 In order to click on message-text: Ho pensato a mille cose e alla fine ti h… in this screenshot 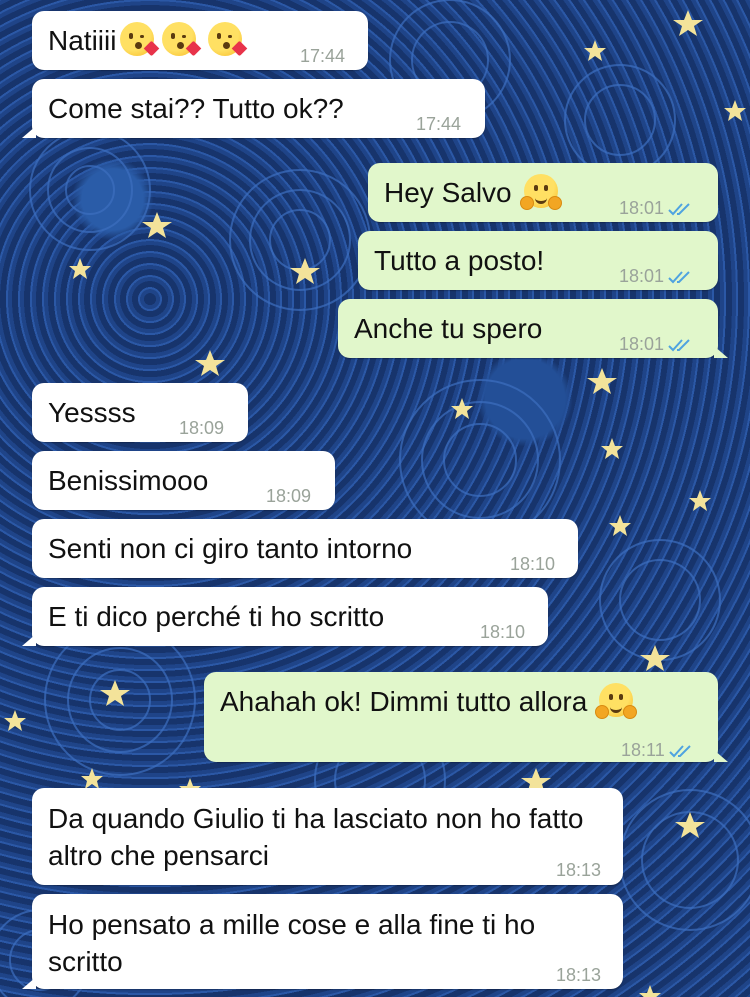, I will do `click(292, 943)`.